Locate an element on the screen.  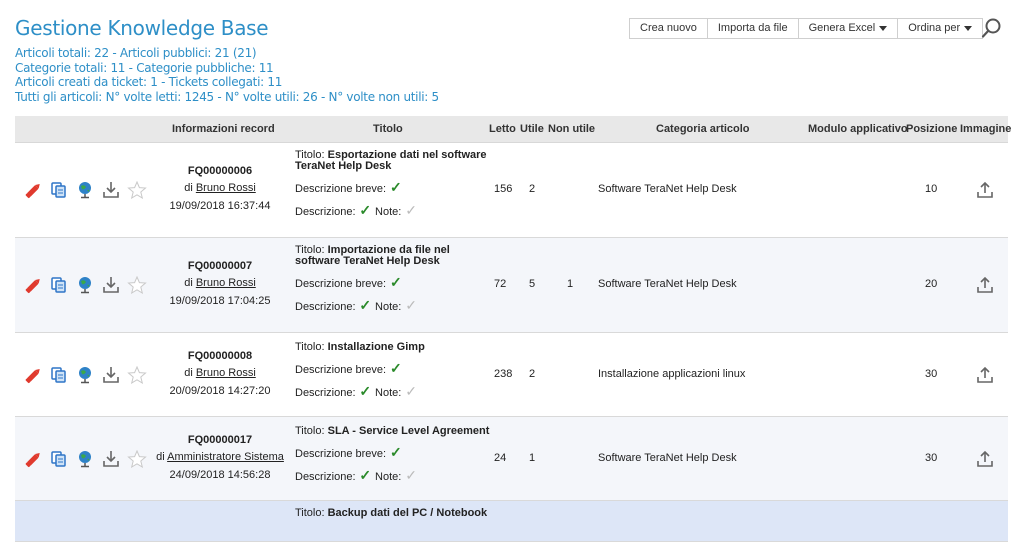
col-read: Letto is located at coordinates (502, 129).